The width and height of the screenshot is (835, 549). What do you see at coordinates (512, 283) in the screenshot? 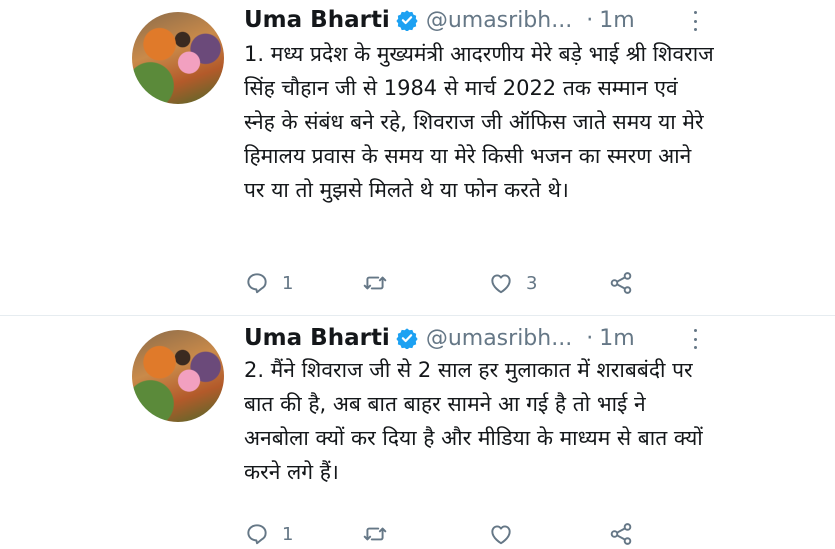
I see `like-button: 3` at bounding box center [512, 283].